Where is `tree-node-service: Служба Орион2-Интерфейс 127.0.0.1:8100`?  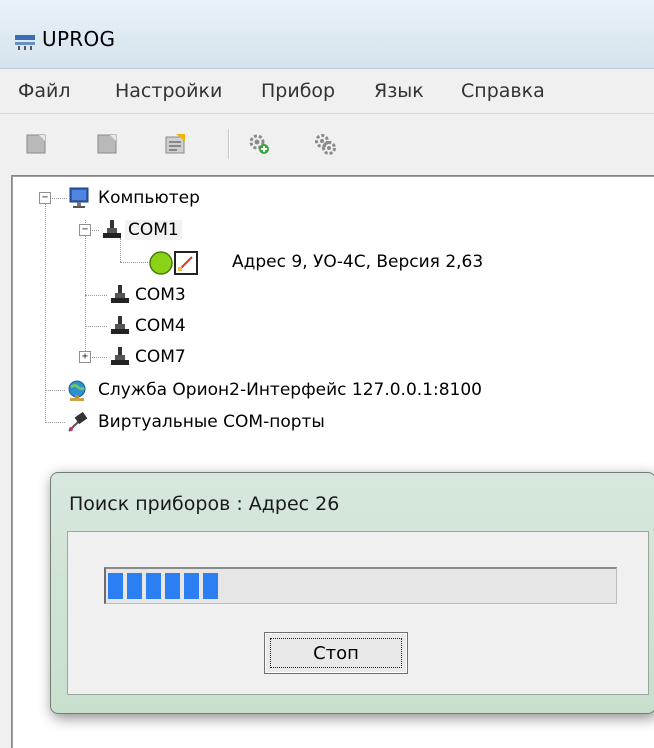 tree-node-service: Служба Орион2-Интерфейс 127.0.0.1:8100 is located at coordinates (290, 390).